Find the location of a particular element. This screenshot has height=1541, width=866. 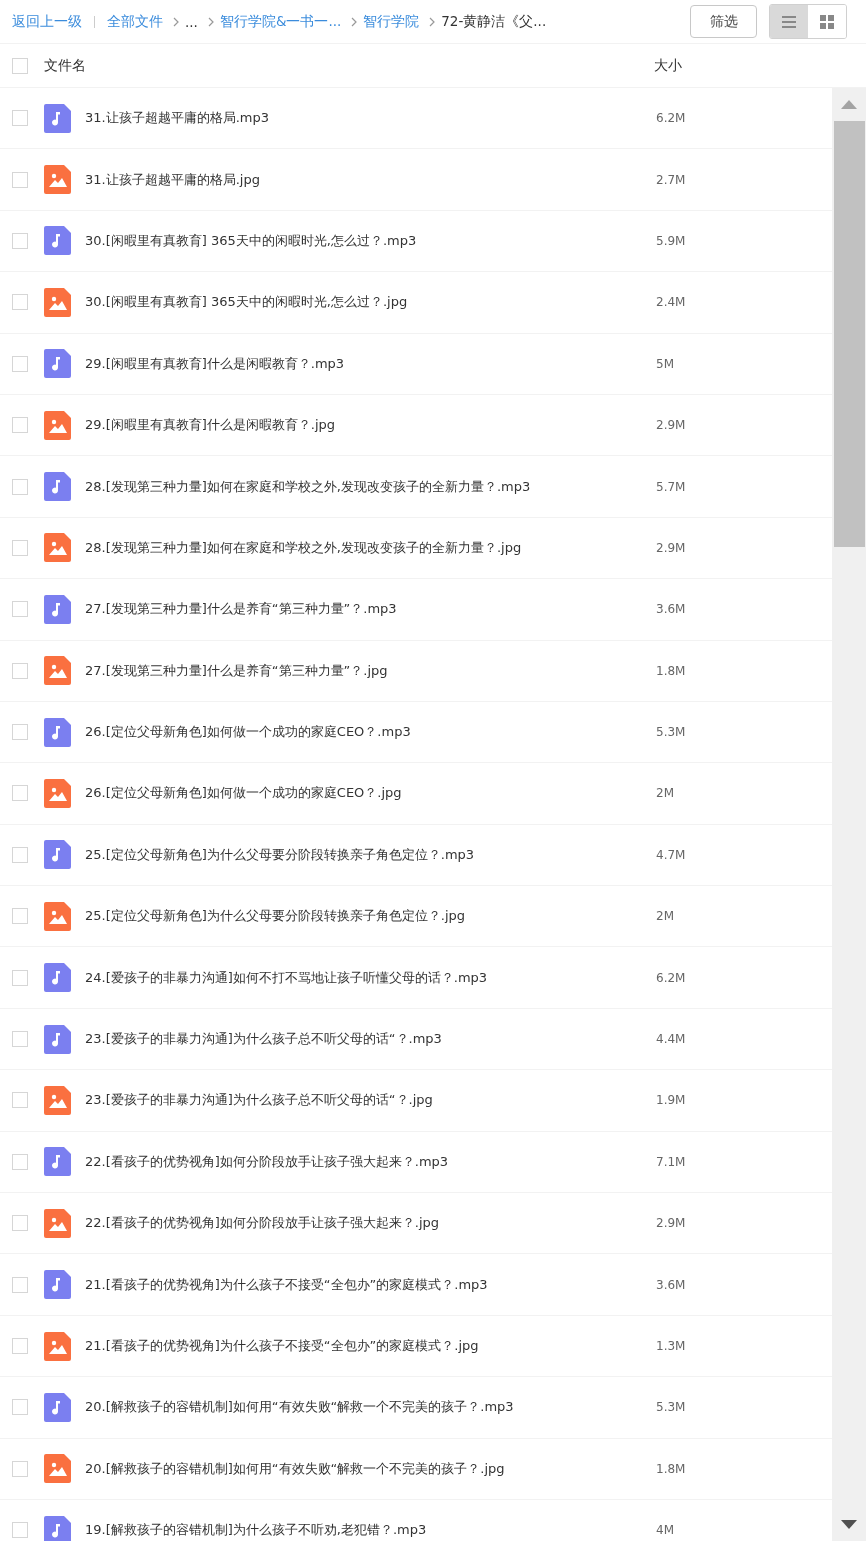

file-name: 20.[解救孩子的容错机制]如何用“有效失败“解救一个不完美的孩子？.mp3 is located at coordinates (370, 1407).